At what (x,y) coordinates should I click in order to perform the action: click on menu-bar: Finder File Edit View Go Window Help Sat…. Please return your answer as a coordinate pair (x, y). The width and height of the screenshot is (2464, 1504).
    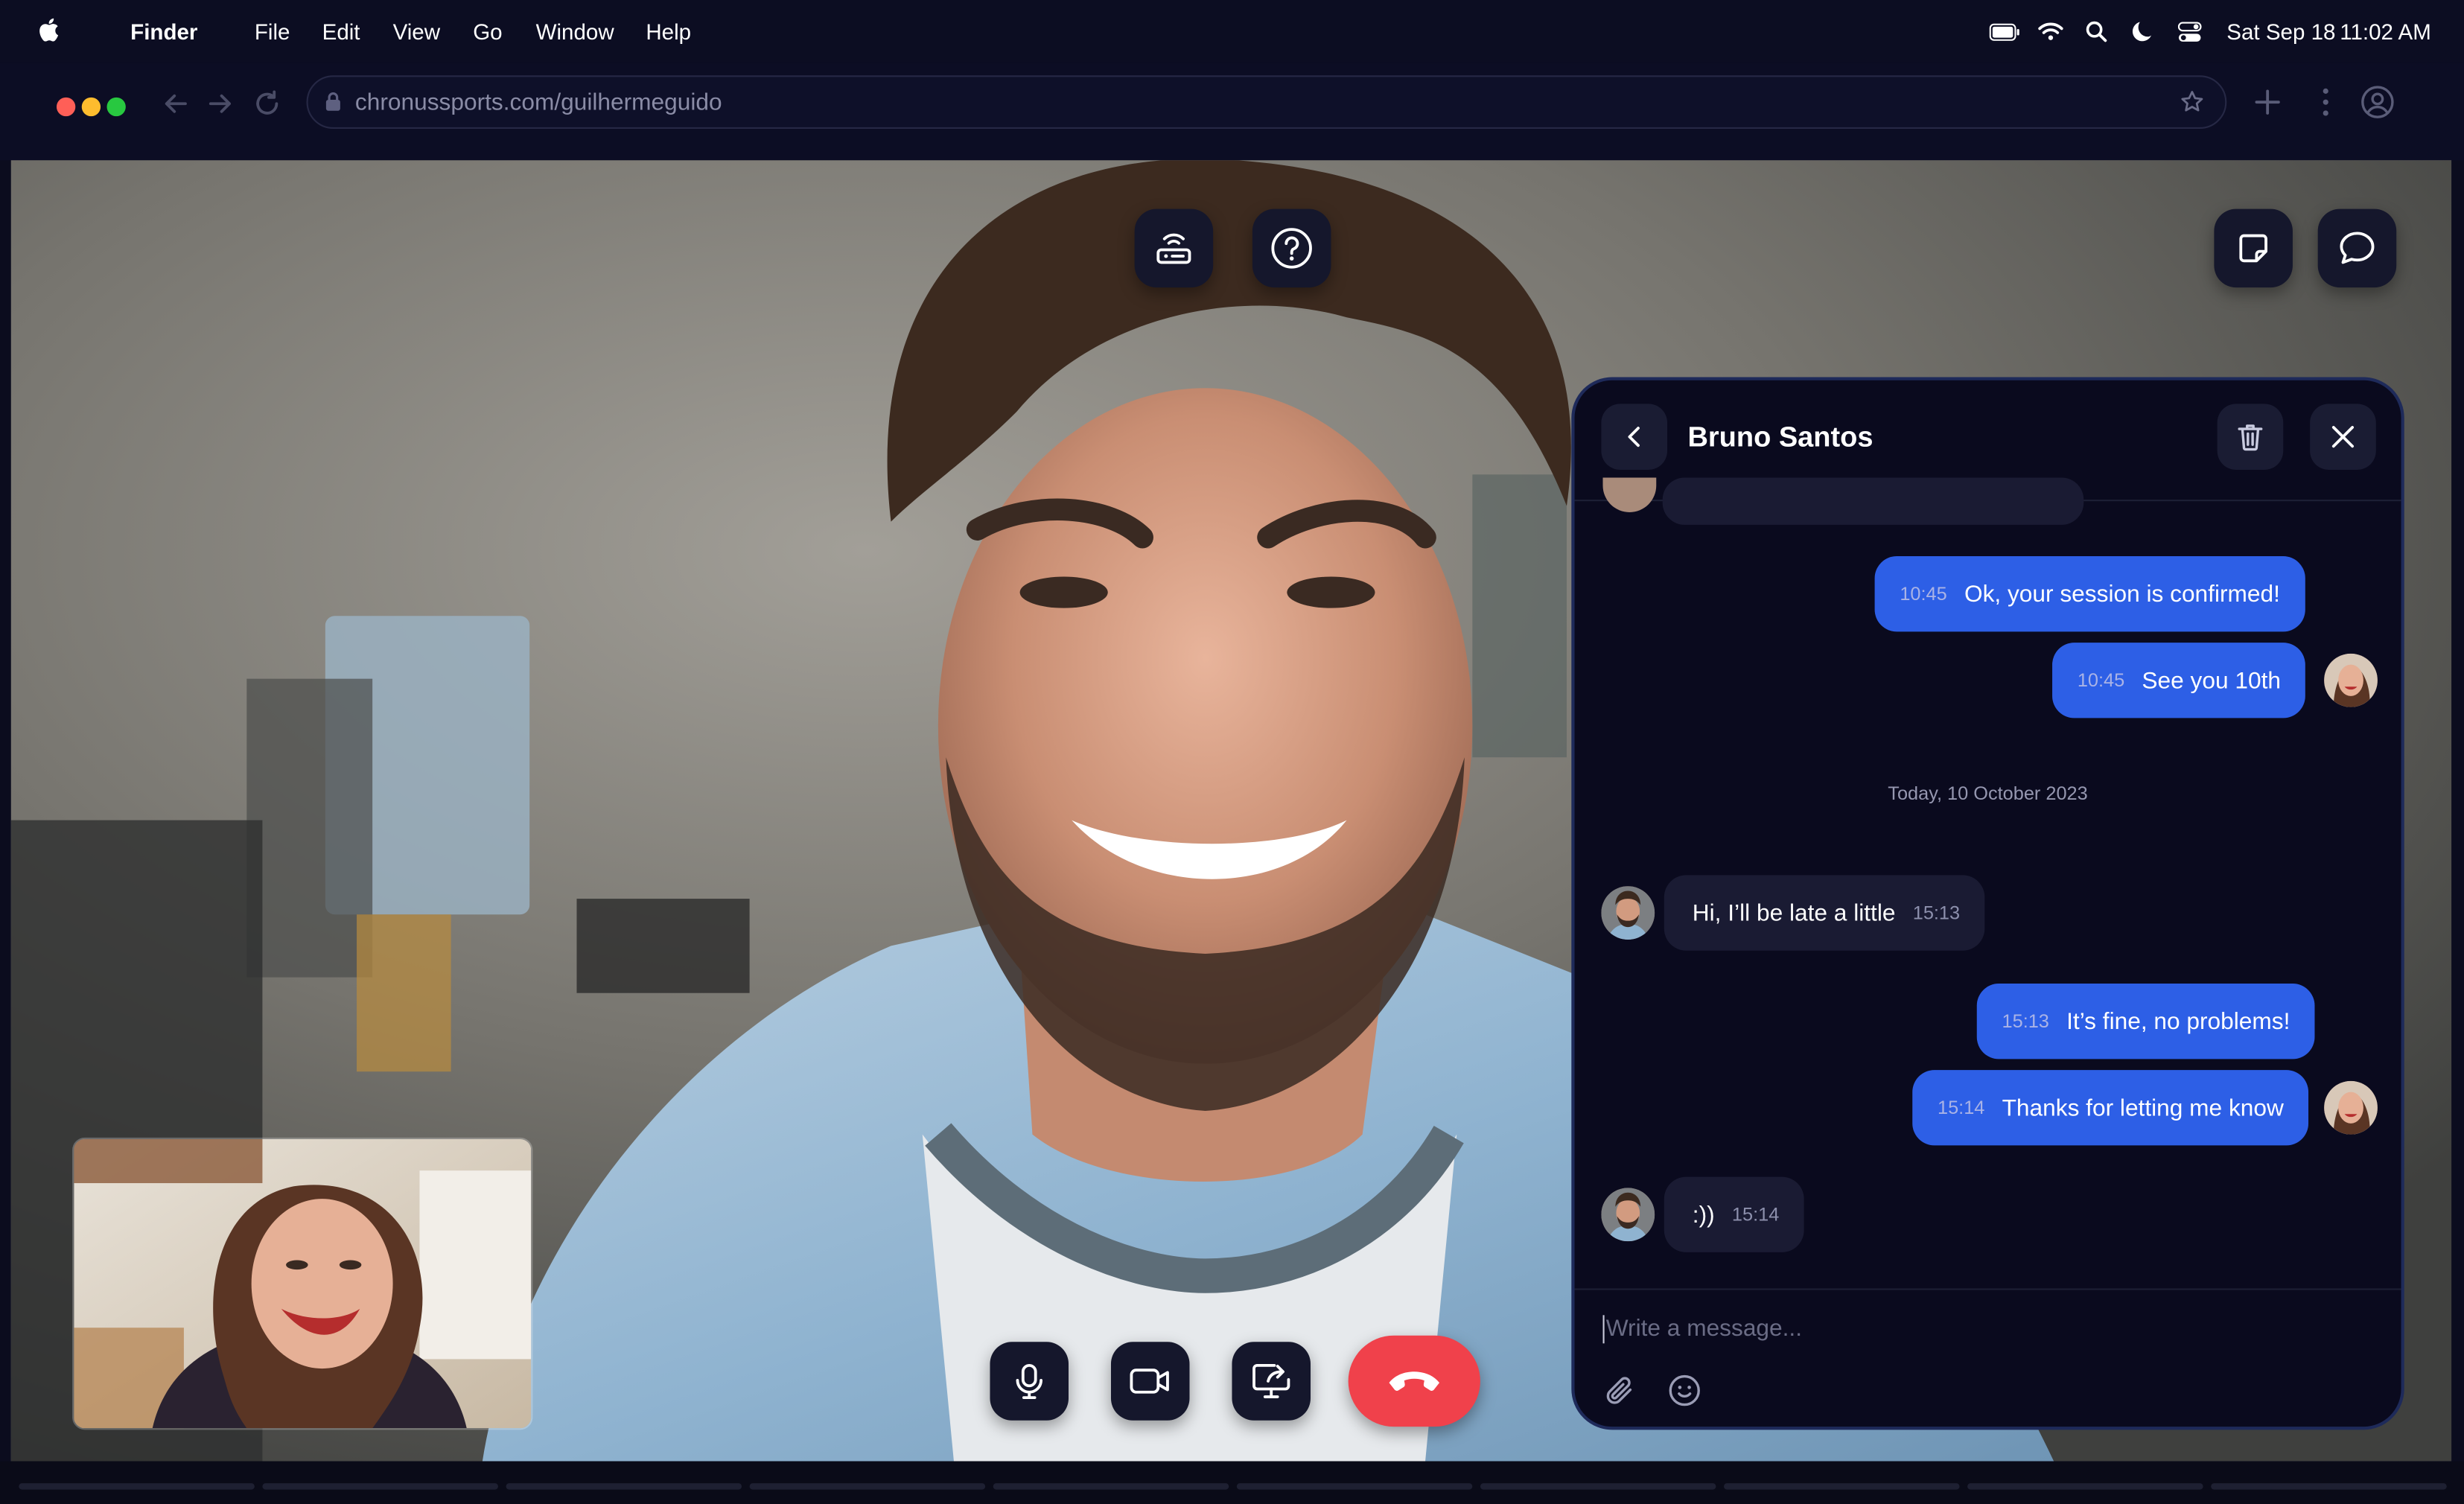
    Looking at the image, I should click on (1232, 32).